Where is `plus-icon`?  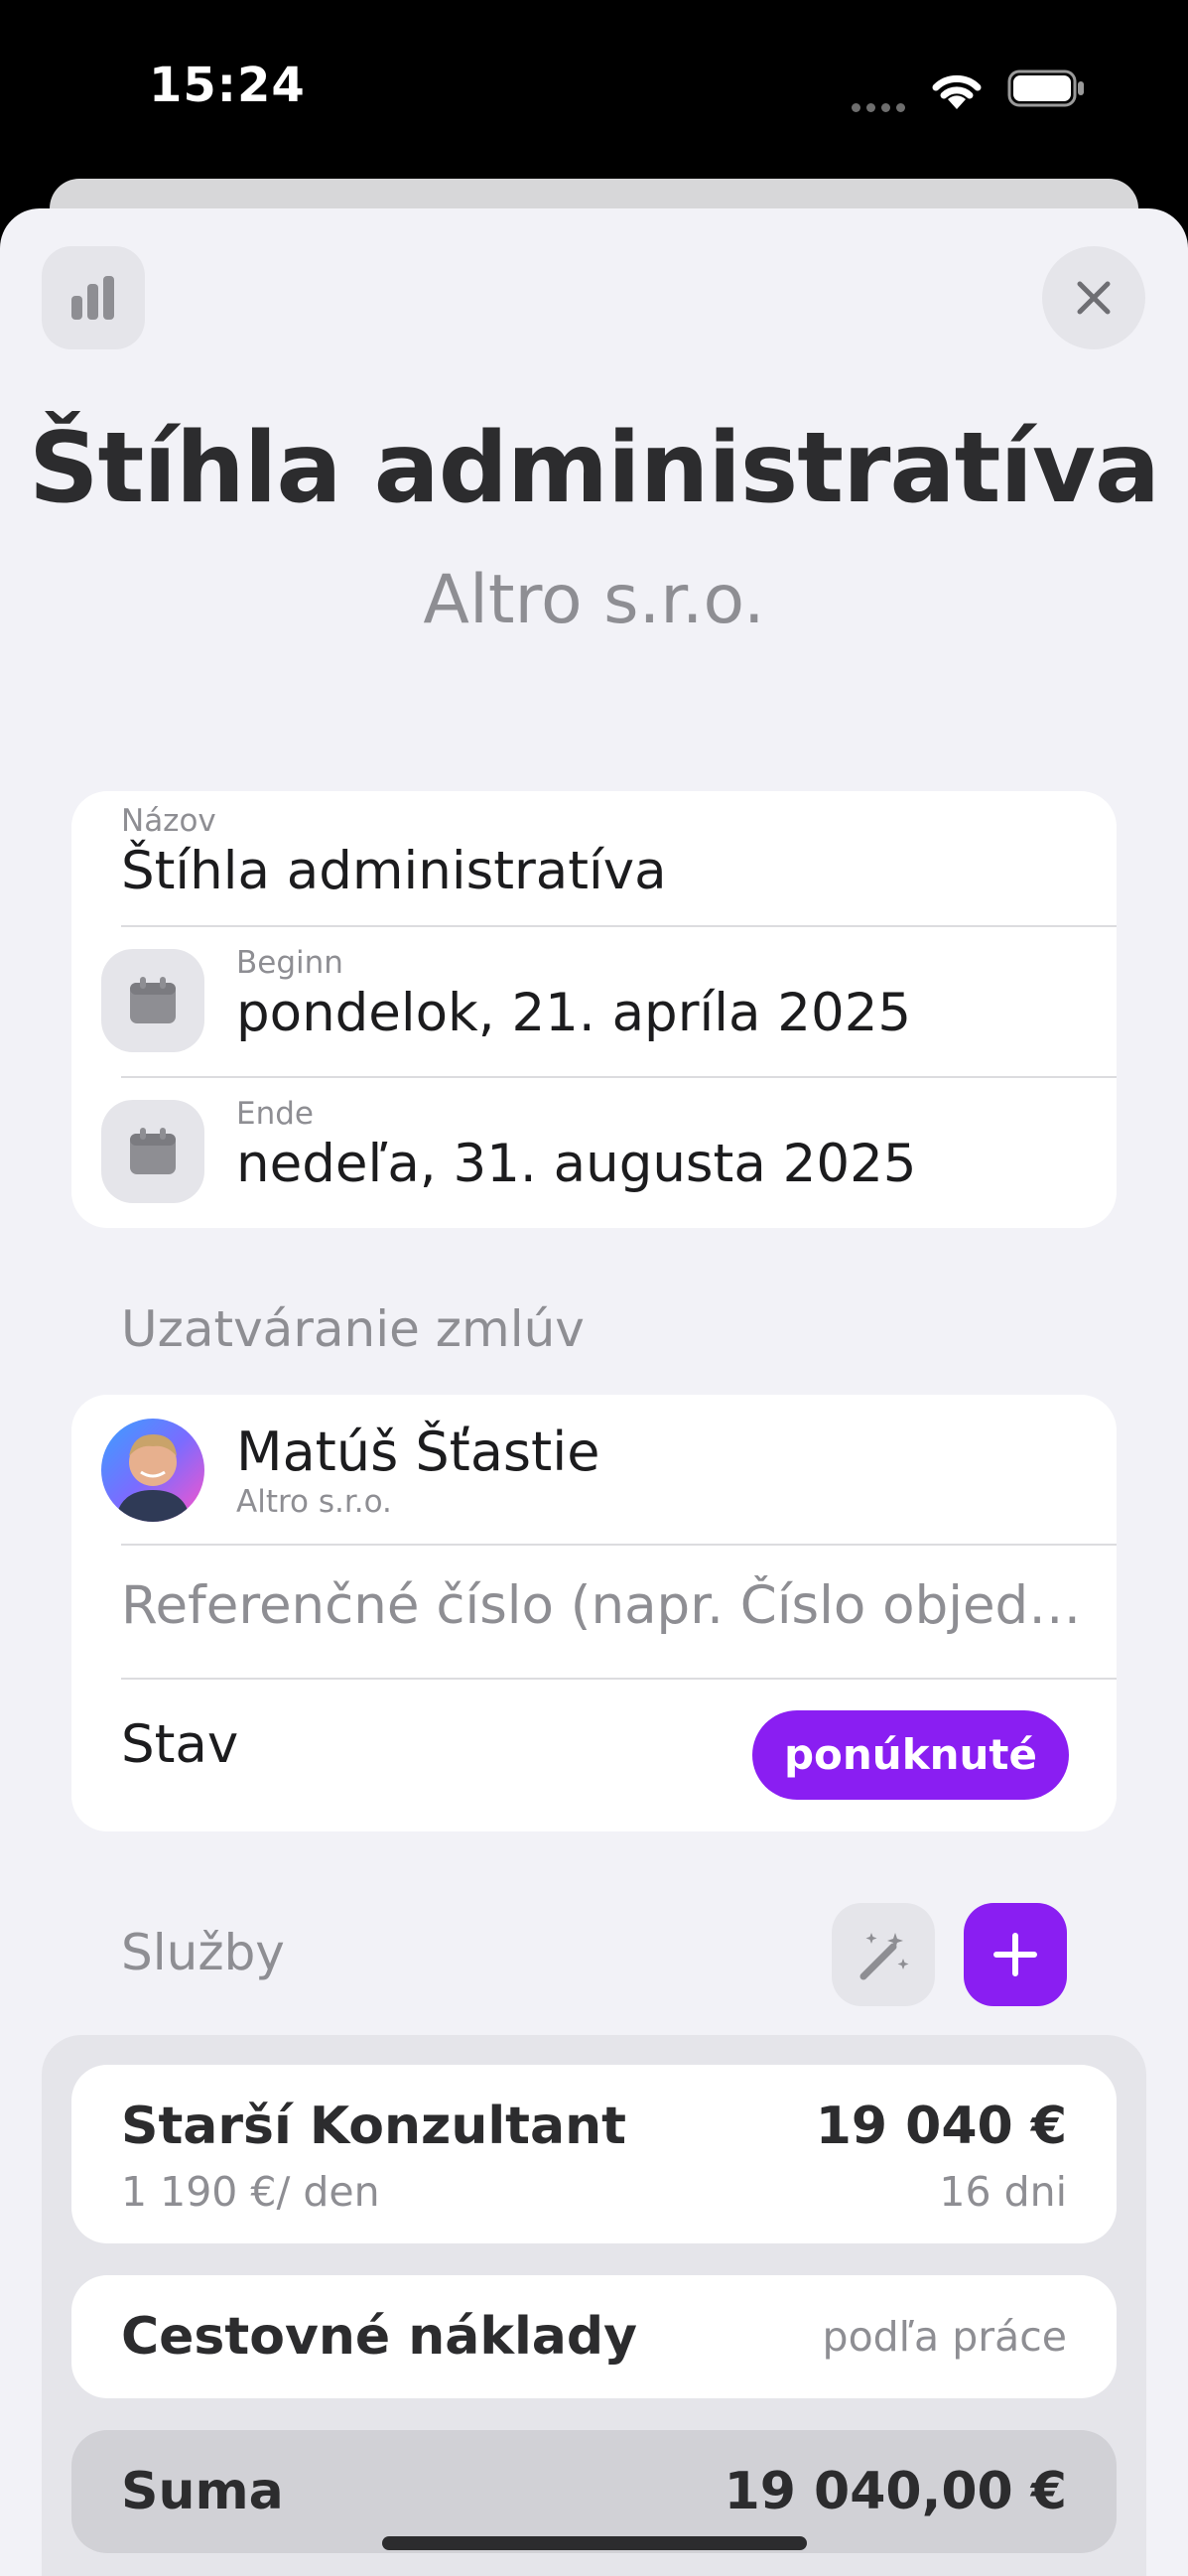
plus-icon is located at coordinates (1015, 1954).